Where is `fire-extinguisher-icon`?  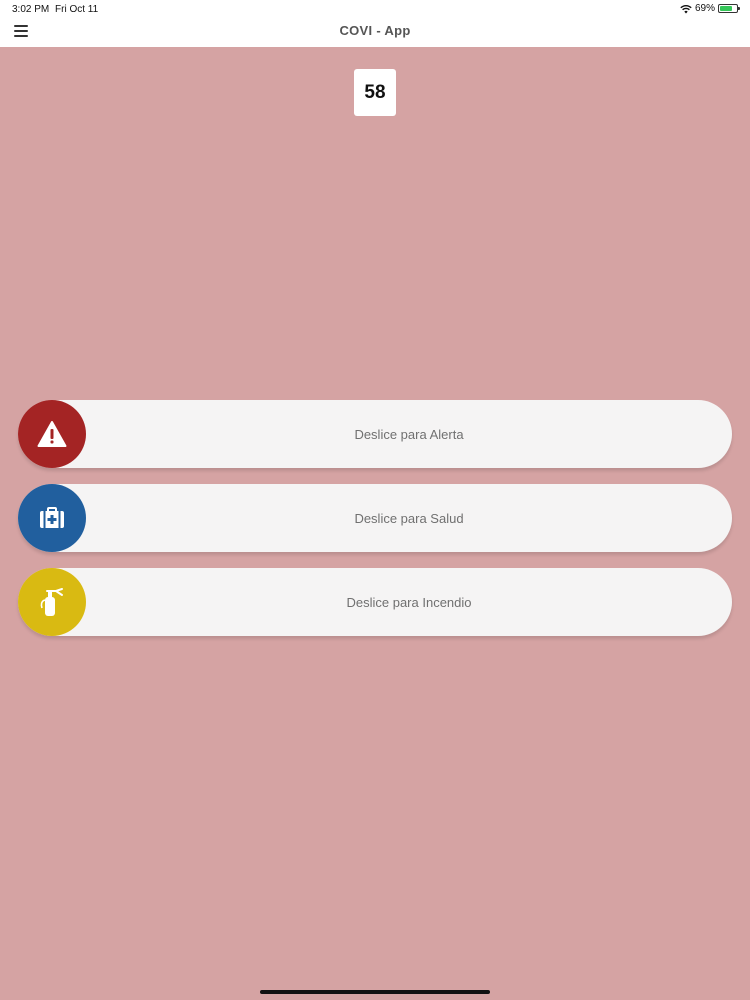
fire-extinguisher-icon is located at coordinates (51, 602).